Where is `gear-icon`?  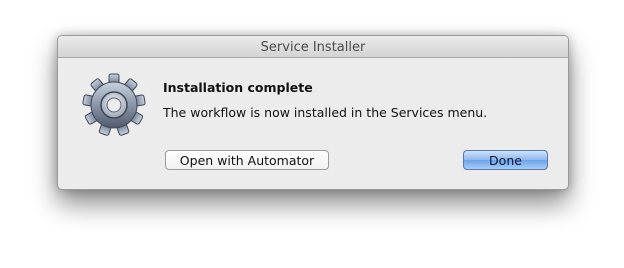
gear-icon is located at coordinates (114, 105).